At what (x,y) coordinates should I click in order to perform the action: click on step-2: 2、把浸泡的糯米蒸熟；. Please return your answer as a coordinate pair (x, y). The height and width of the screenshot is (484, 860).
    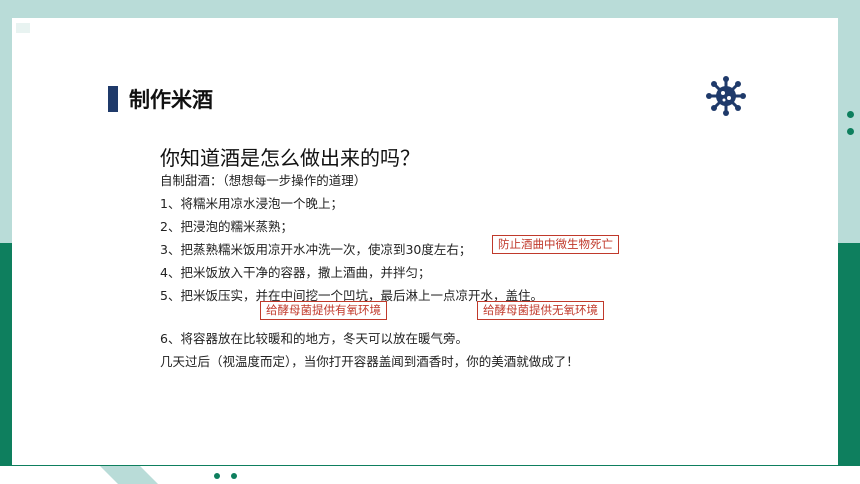
    Looking at the image, I should click on (226, 226).